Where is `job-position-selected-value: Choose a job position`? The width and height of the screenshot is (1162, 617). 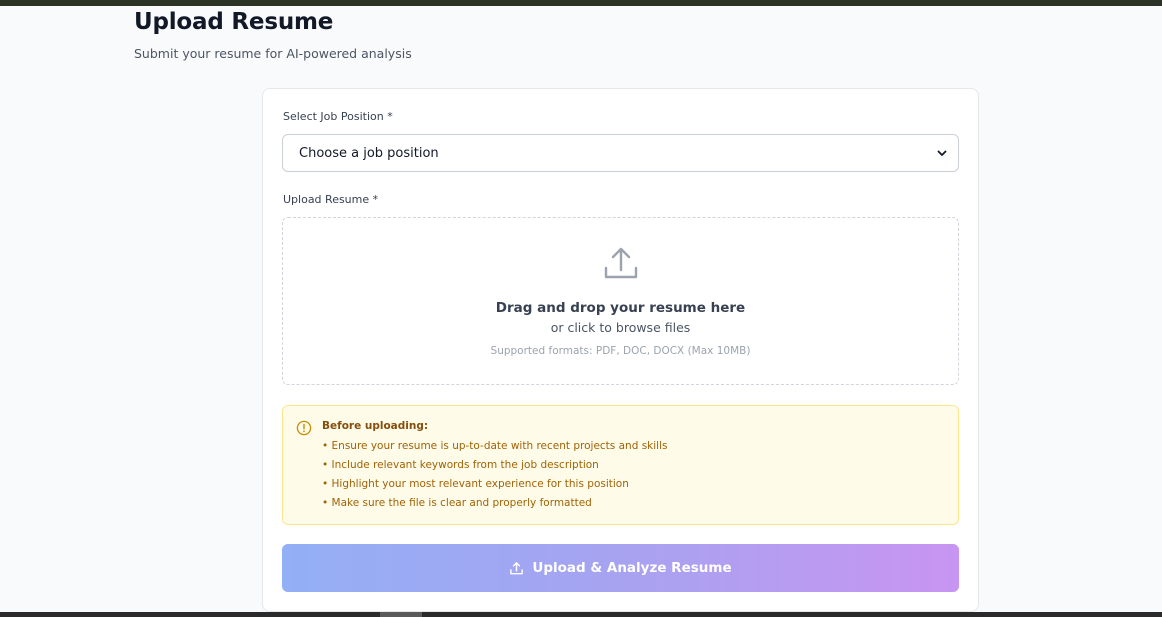 job-position-selected-value: Choose a job position is located at coordinates (369, 153).